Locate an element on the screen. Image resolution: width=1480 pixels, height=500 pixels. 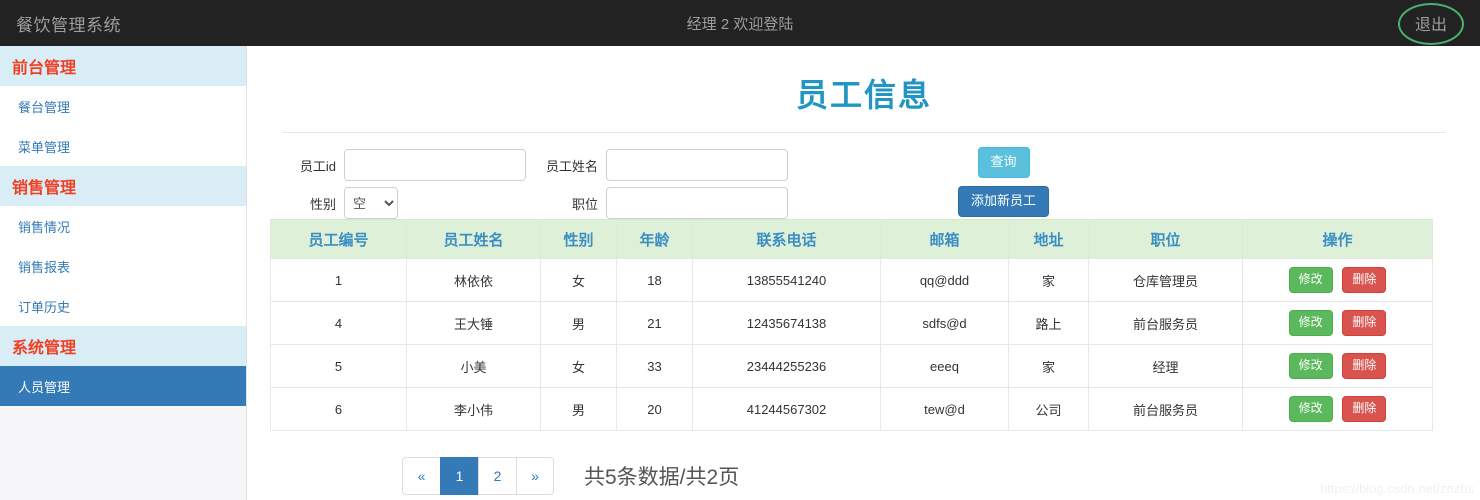
cell-employee-id: 4 is located at coordinates (338, 323).